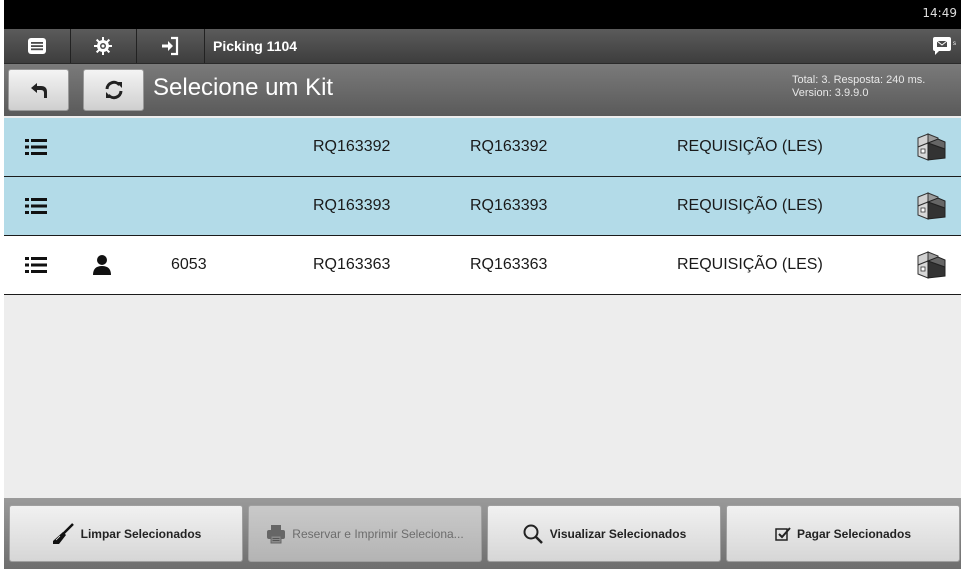 This screenshot has width=966, height=569. I want to click on row-code-secondary: RQ163392, so click(509, 146).